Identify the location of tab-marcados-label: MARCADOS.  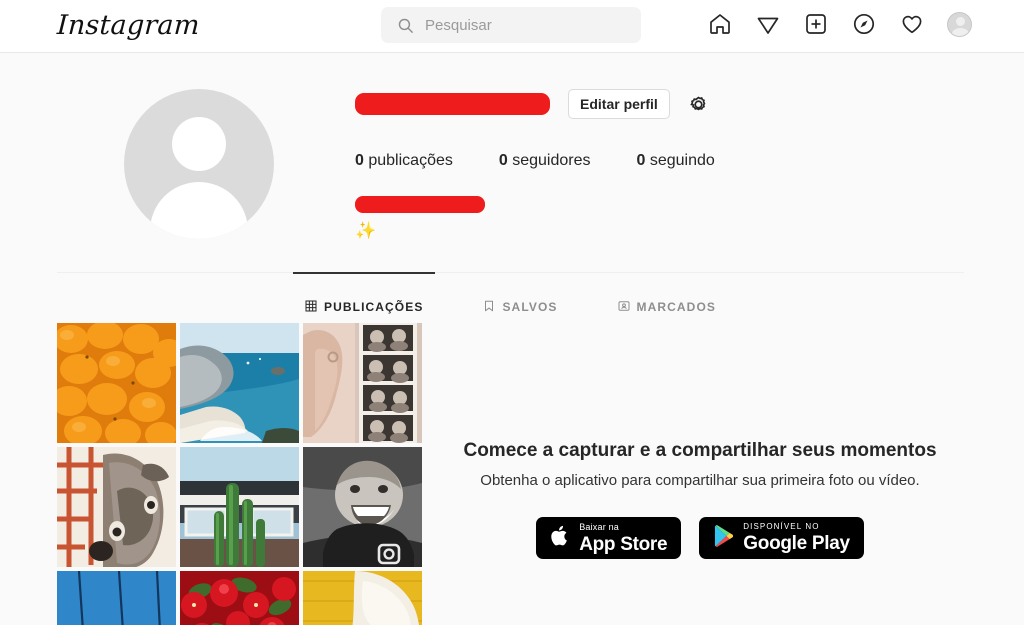
(676, 307).